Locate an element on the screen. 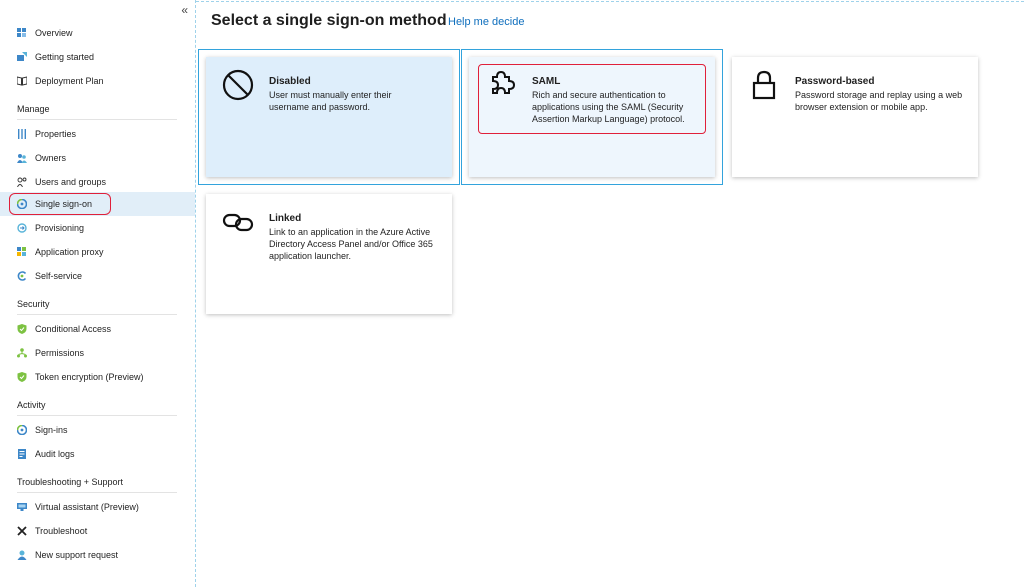 This screenshot has width=1024, height=587. section-header-security: Security is located at coordinates (97, 307).